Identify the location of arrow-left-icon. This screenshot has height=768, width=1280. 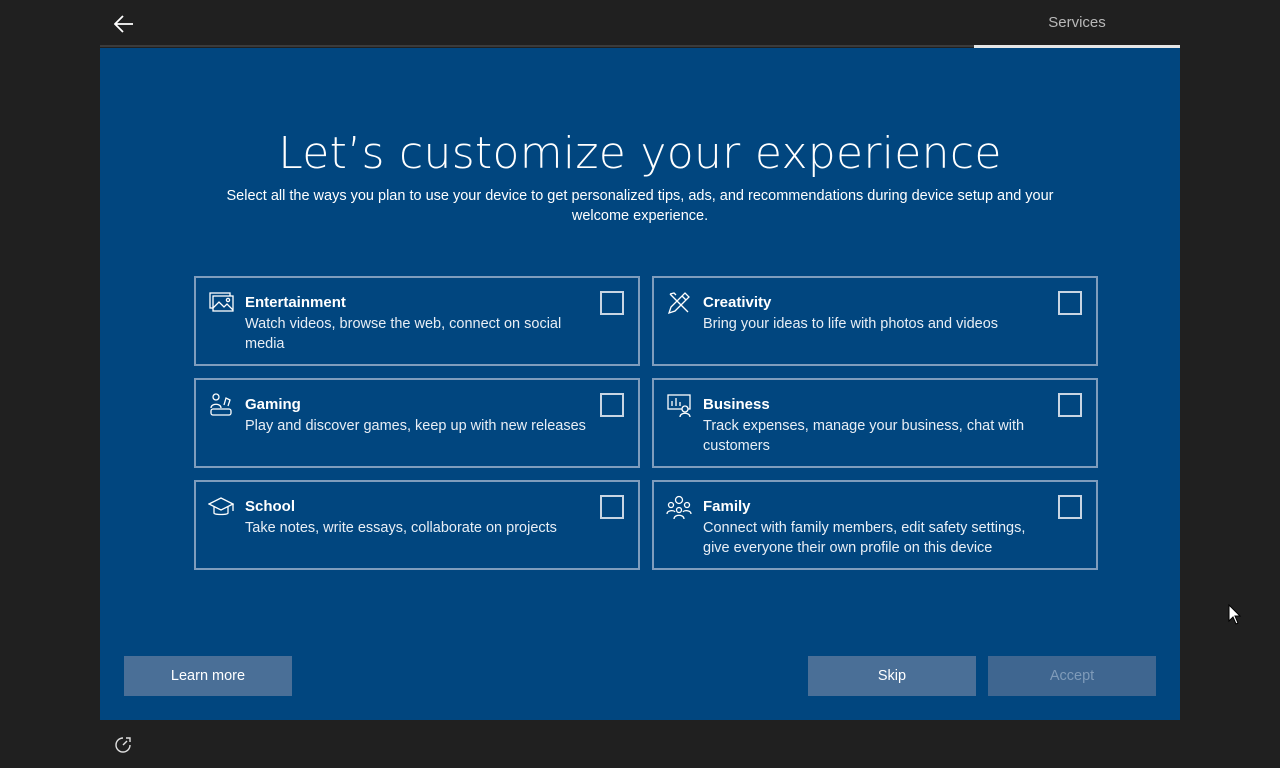
(123, 24).